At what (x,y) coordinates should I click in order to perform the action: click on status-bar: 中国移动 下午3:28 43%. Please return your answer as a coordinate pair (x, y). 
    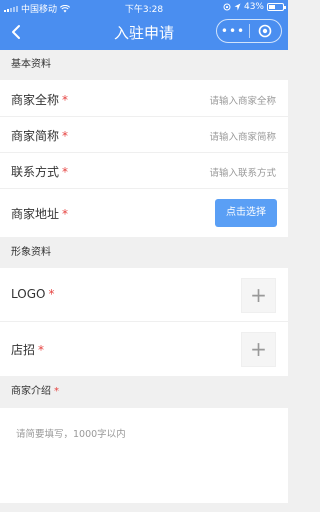
    Looking at the image, I should click on (144, 7).